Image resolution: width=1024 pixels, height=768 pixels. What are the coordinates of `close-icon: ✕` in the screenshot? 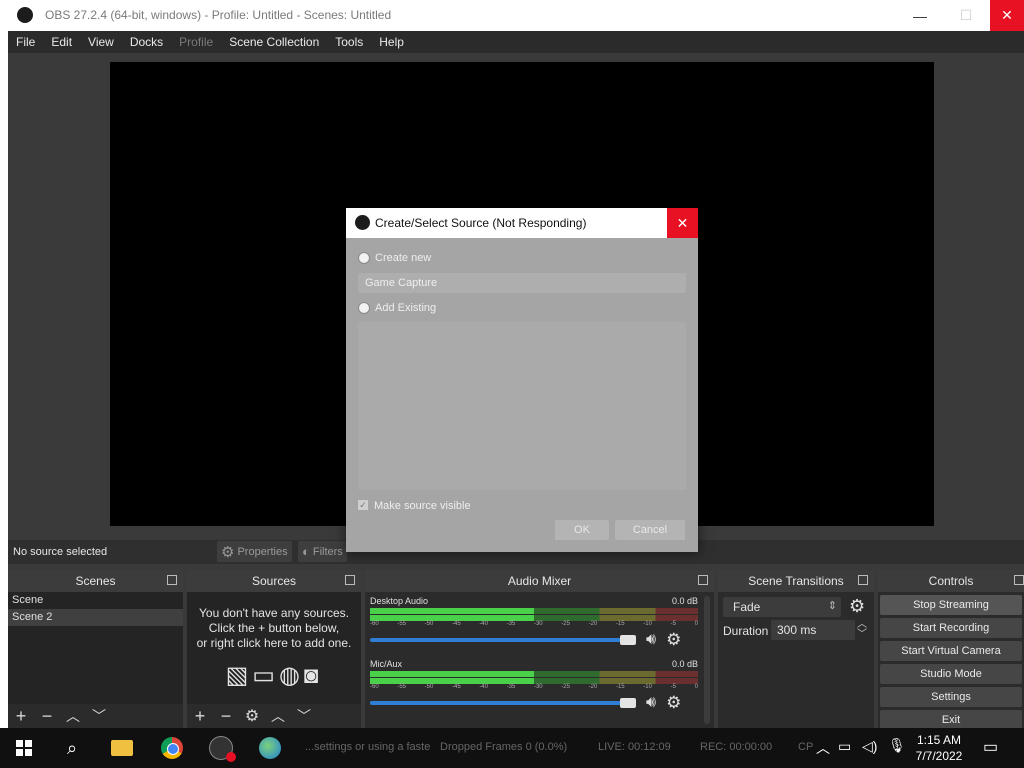 It's located at (682, 223).